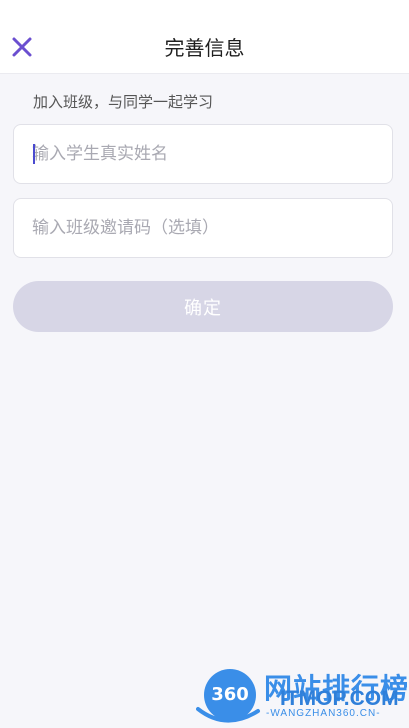 This screenshot has width=409, height=728. Describe the element at coordinates (203, 228) in the screenshot. I see `class-code-input` at that location.